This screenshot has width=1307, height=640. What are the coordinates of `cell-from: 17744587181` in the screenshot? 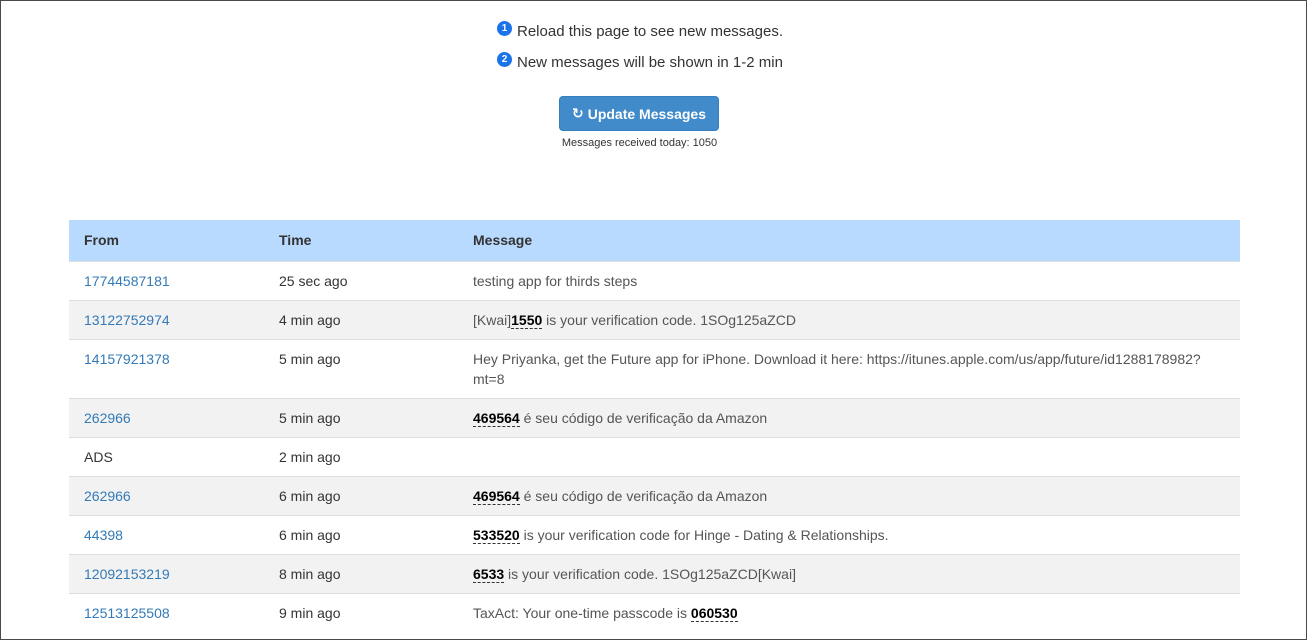 It's located at (166, 280).